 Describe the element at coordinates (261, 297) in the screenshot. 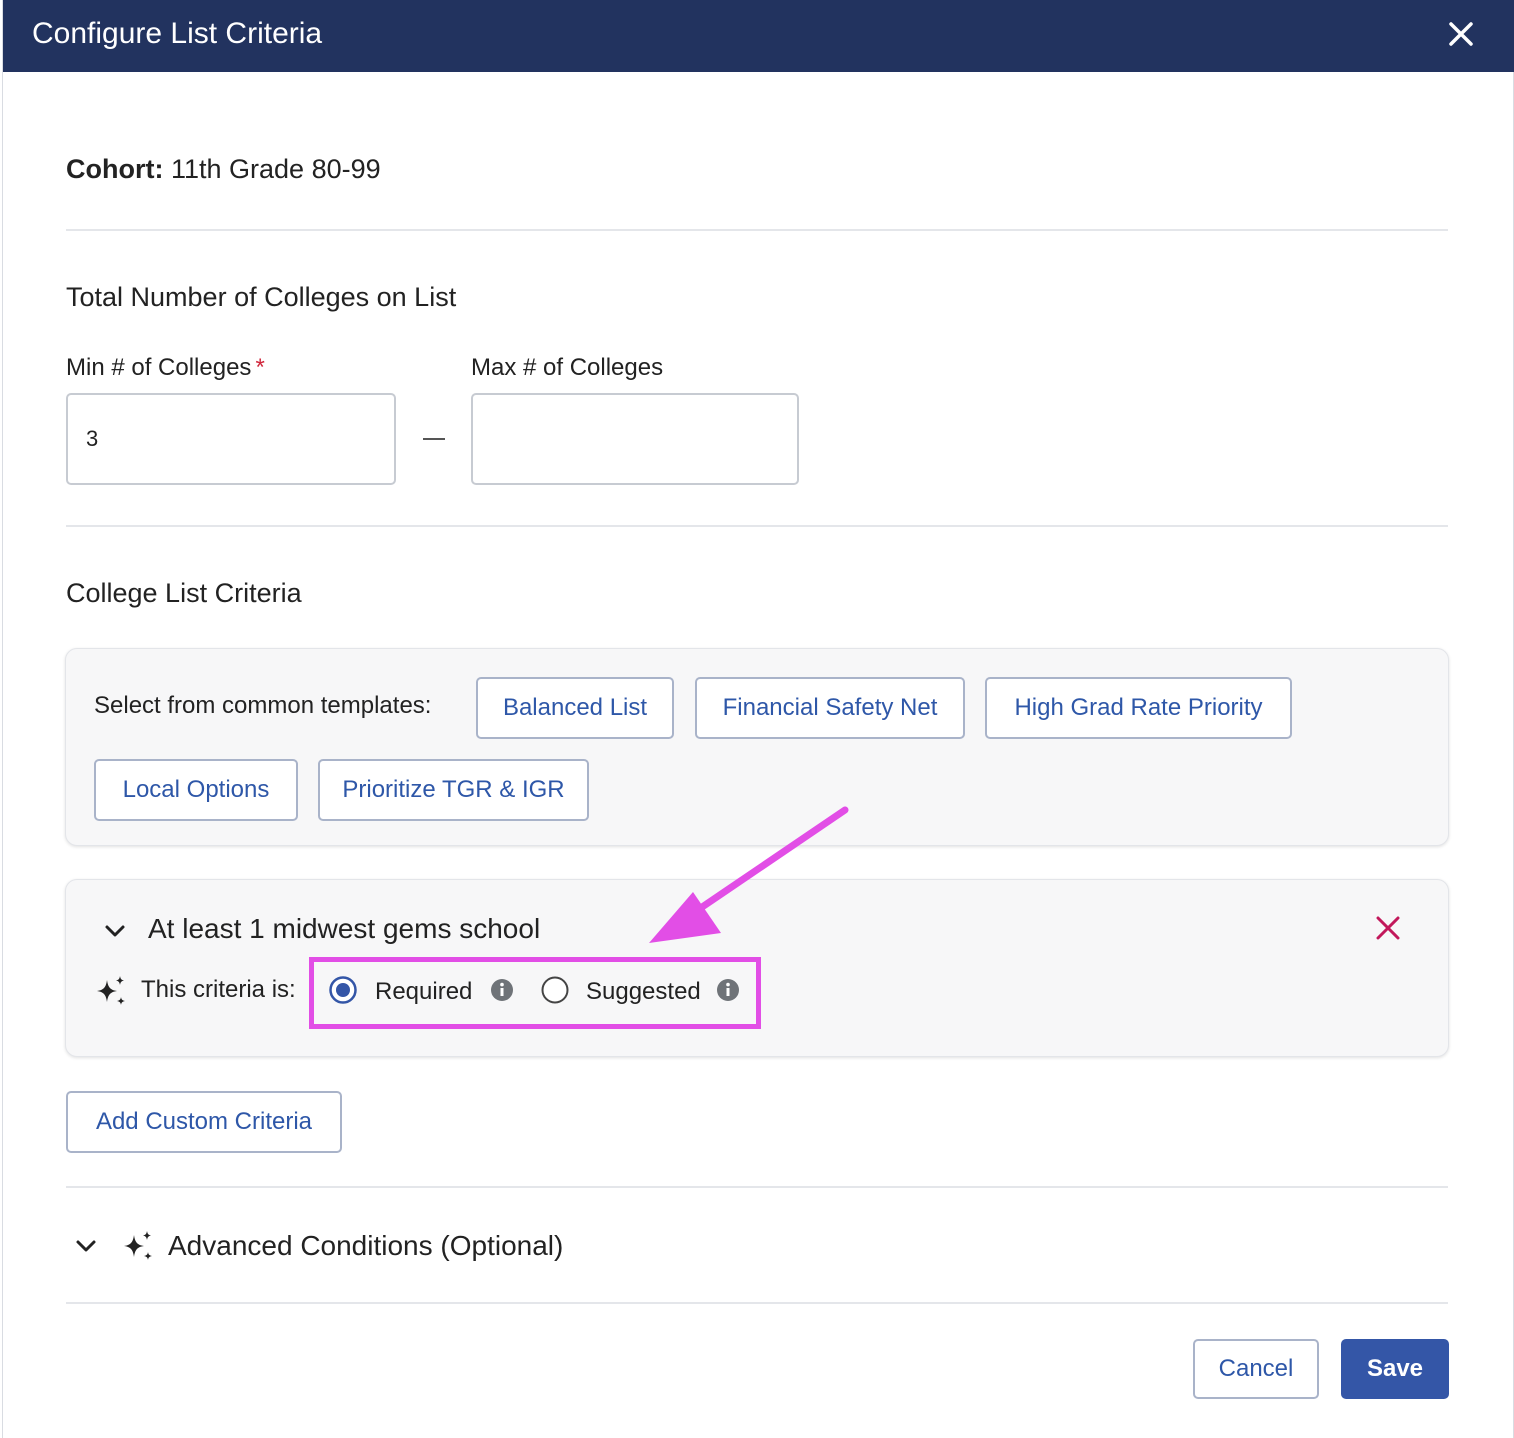

I see `total-colleges-heading: Total Number of Colleges on List` at that location.